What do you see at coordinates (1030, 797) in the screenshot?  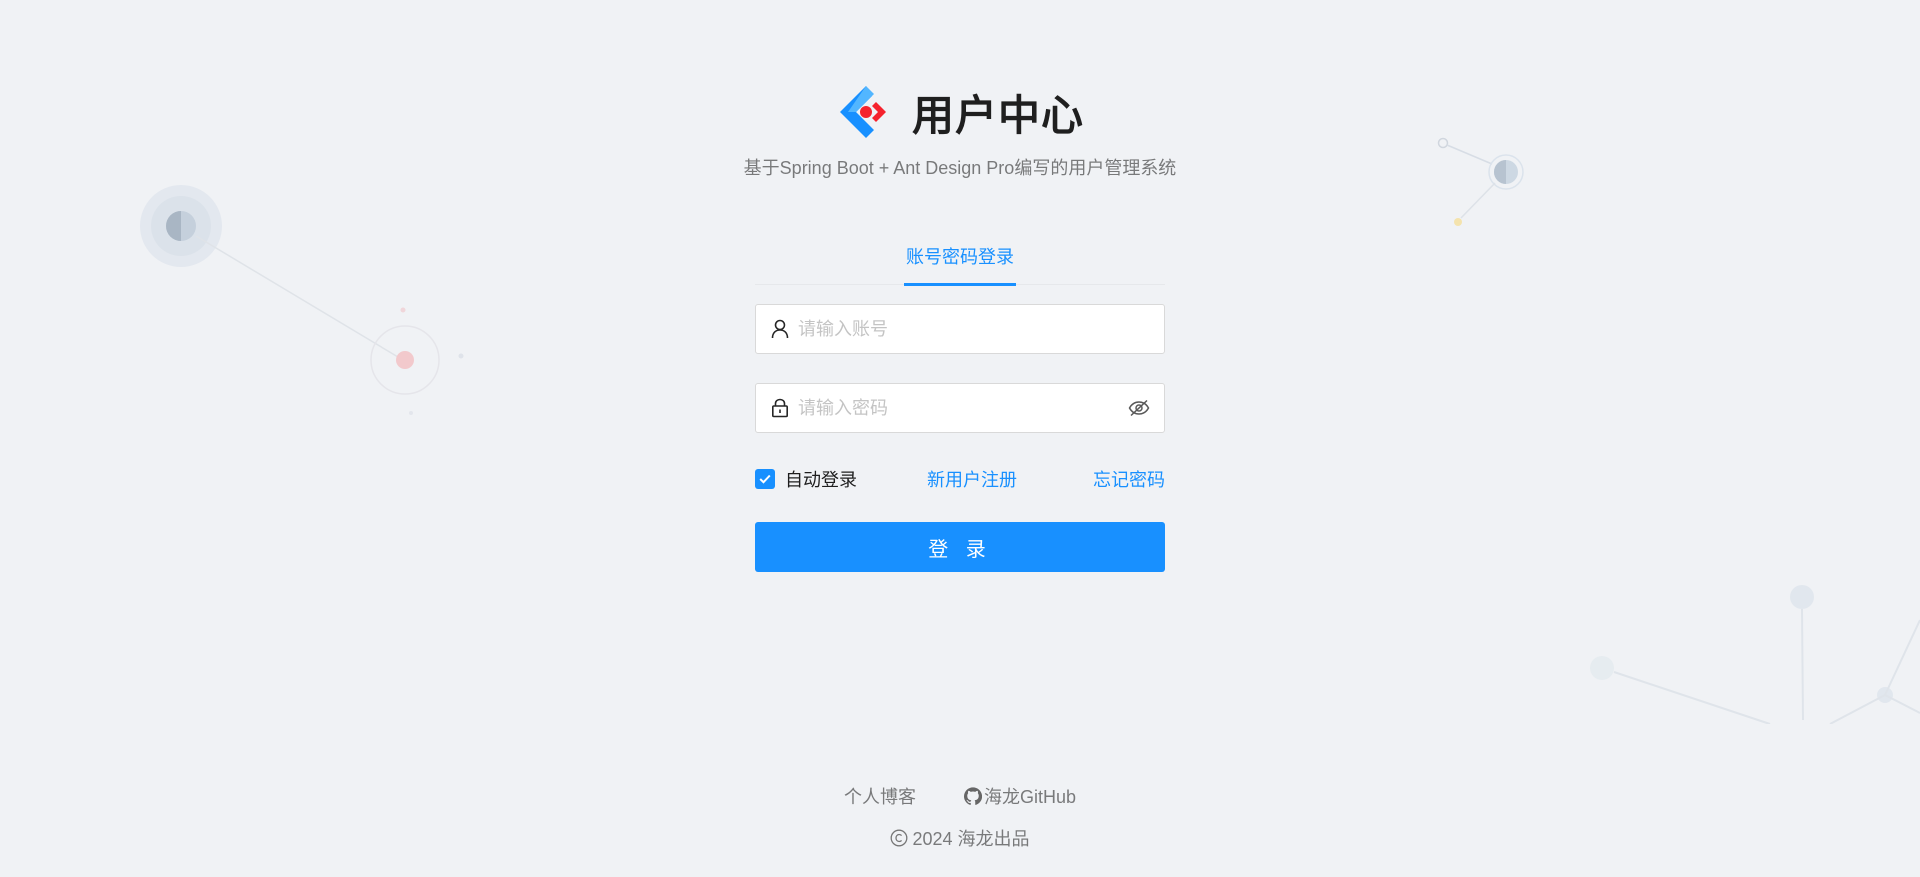 I see `footer-link-label: 海龙GitHub` at bounding box center [1030, 797].